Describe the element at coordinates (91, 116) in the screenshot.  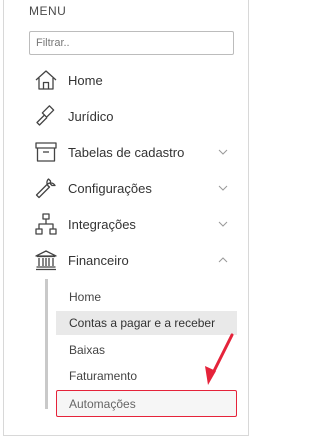
I see `nav-item-label: Jurídico` at that location.